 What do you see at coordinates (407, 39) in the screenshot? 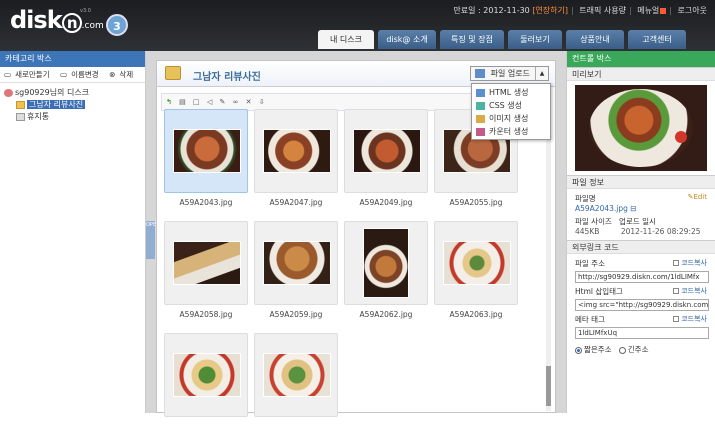
I see `tab-intro: disk@ 소개` at bounding box center [407, 39].